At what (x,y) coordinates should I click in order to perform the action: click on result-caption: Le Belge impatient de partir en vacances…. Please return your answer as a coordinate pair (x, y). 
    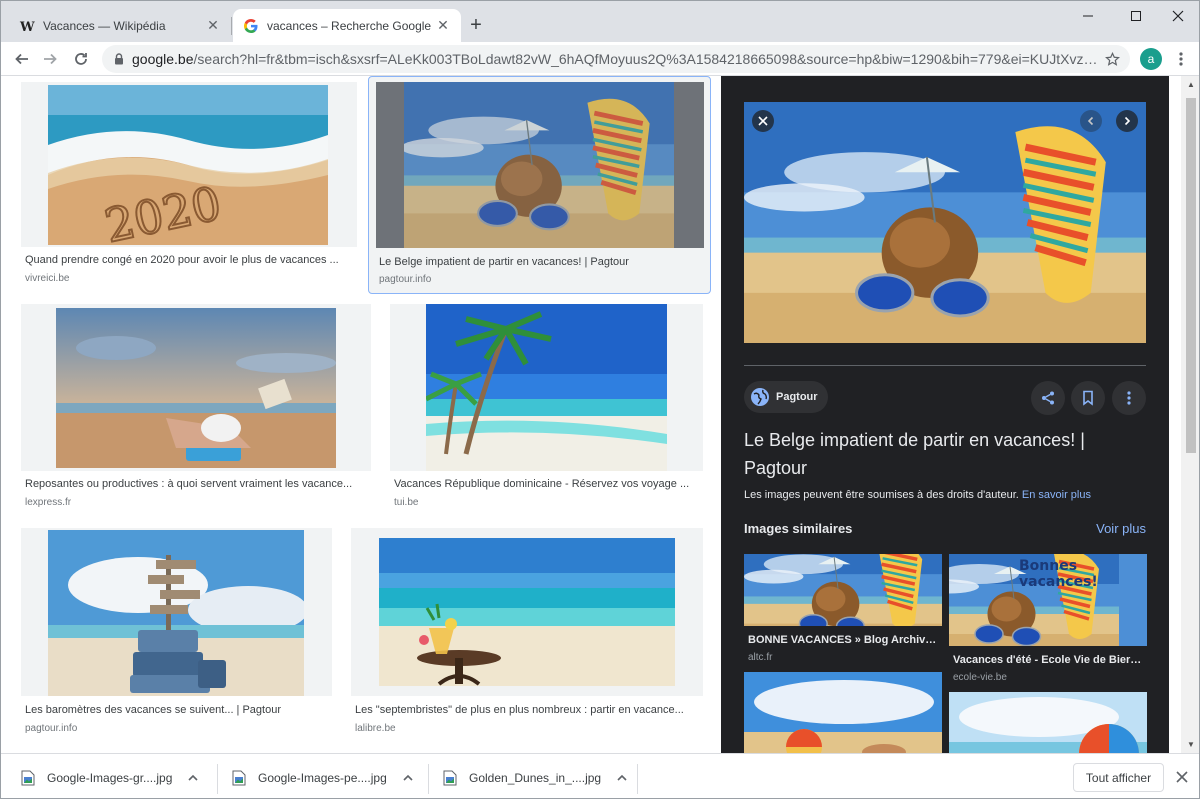
    Looking at the image, I should click on (540, 262).